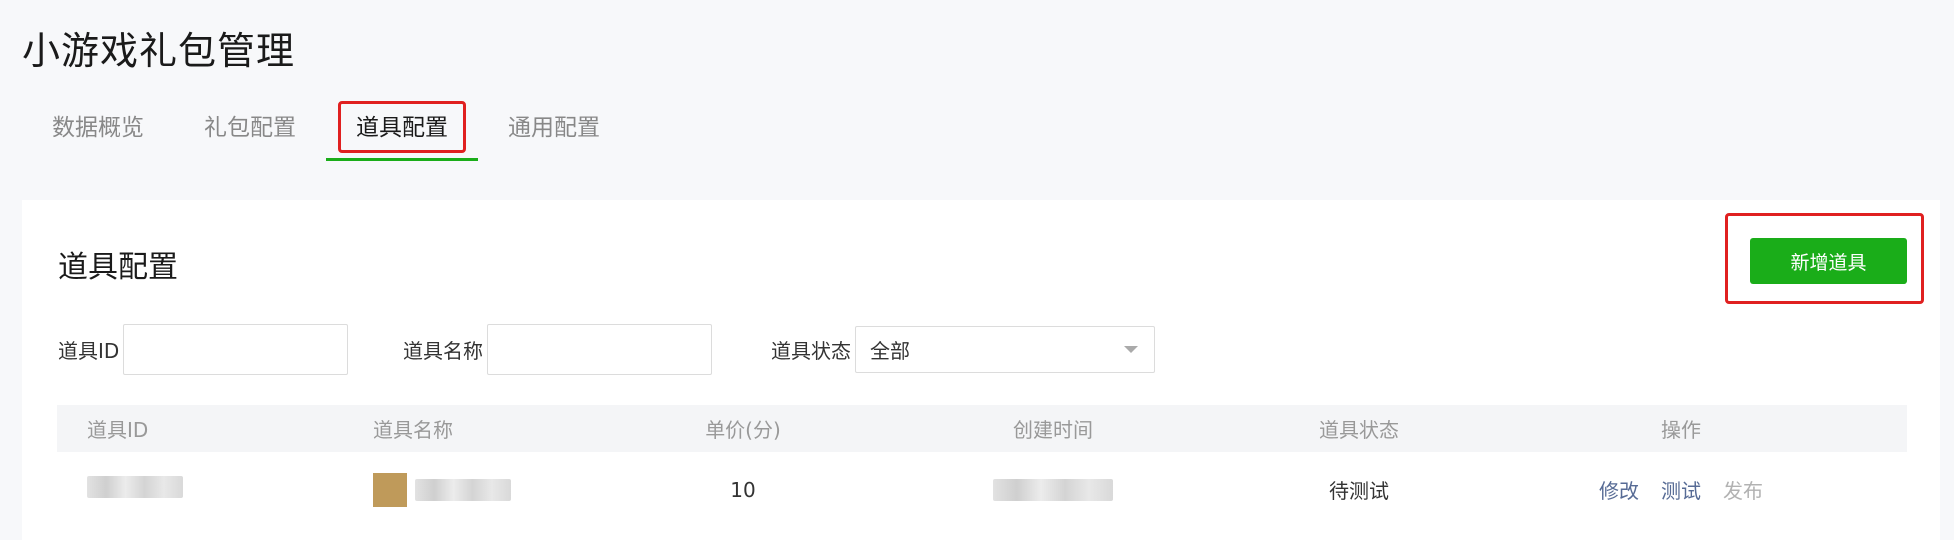  I want to click on item-thumbnail, so click(390, 489).